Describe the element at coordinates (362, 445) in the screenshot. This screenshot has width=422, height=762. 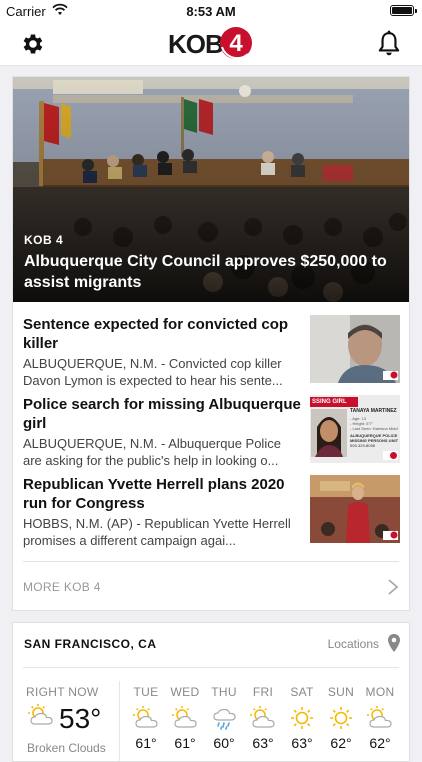
I see `missing-detail: 505-329-8098` at that location.